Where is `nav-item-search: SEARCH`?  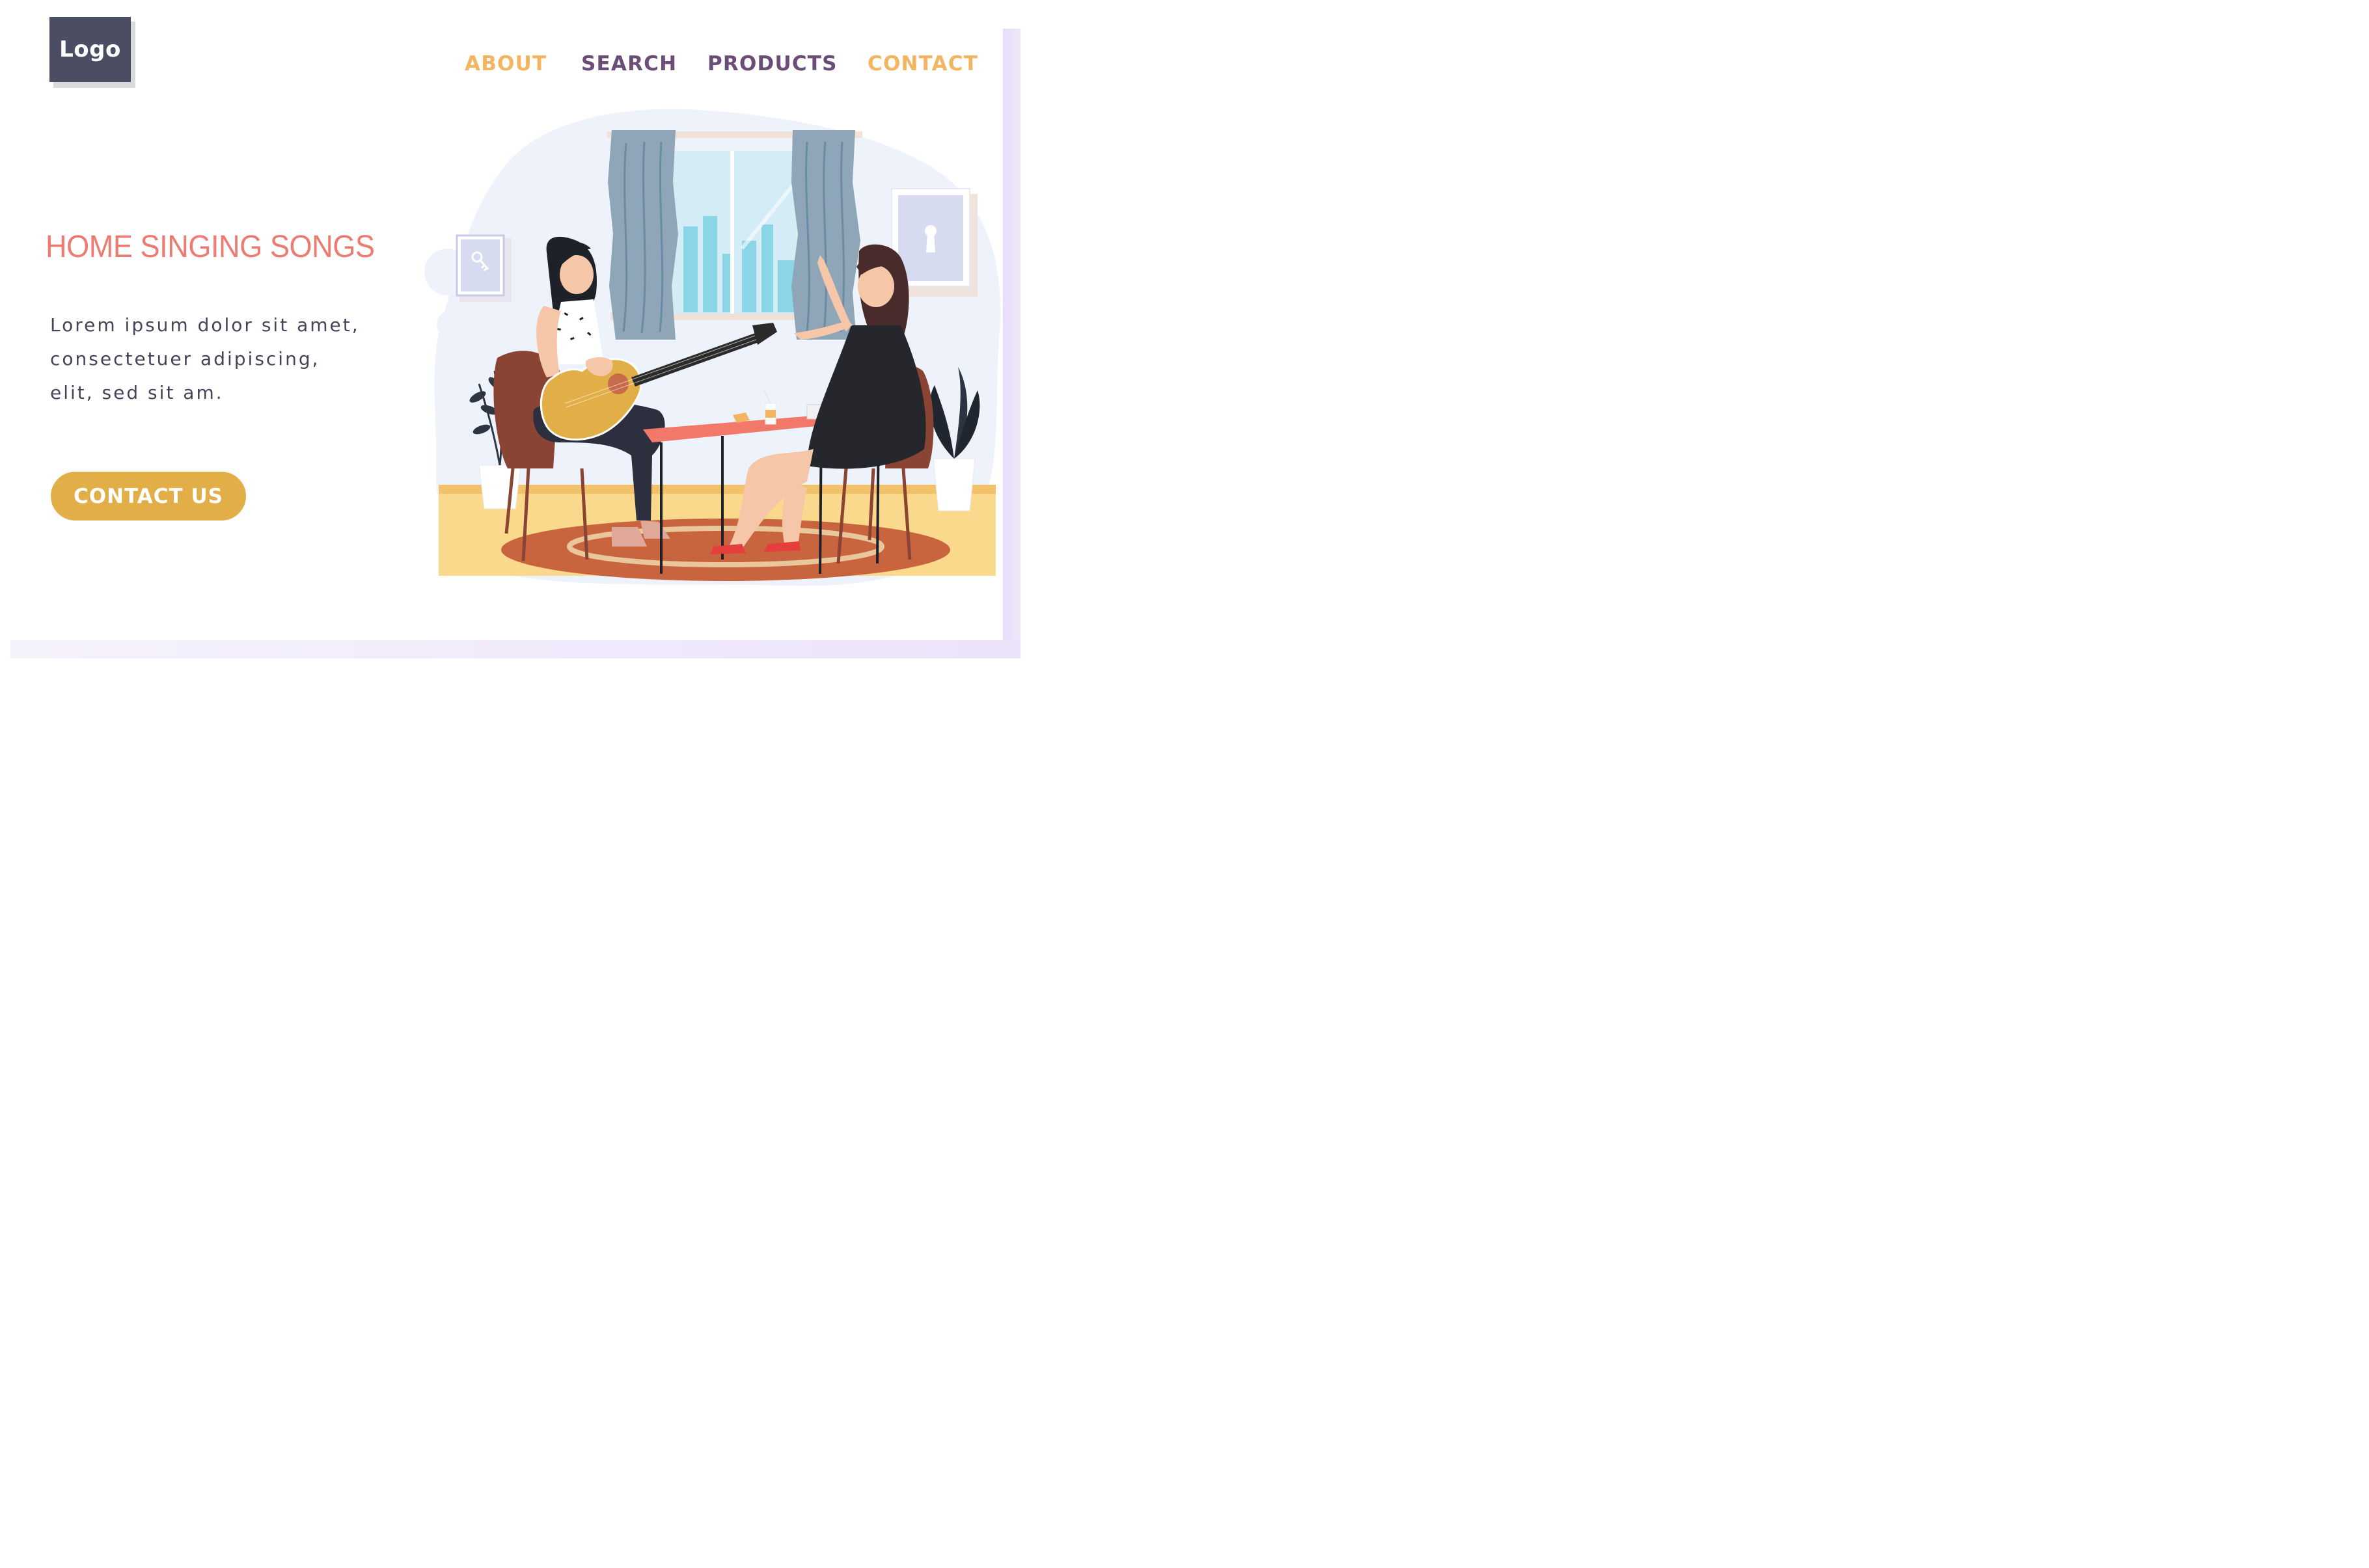 nav-item-search: SEARCH is located at coordinates (629, 63).